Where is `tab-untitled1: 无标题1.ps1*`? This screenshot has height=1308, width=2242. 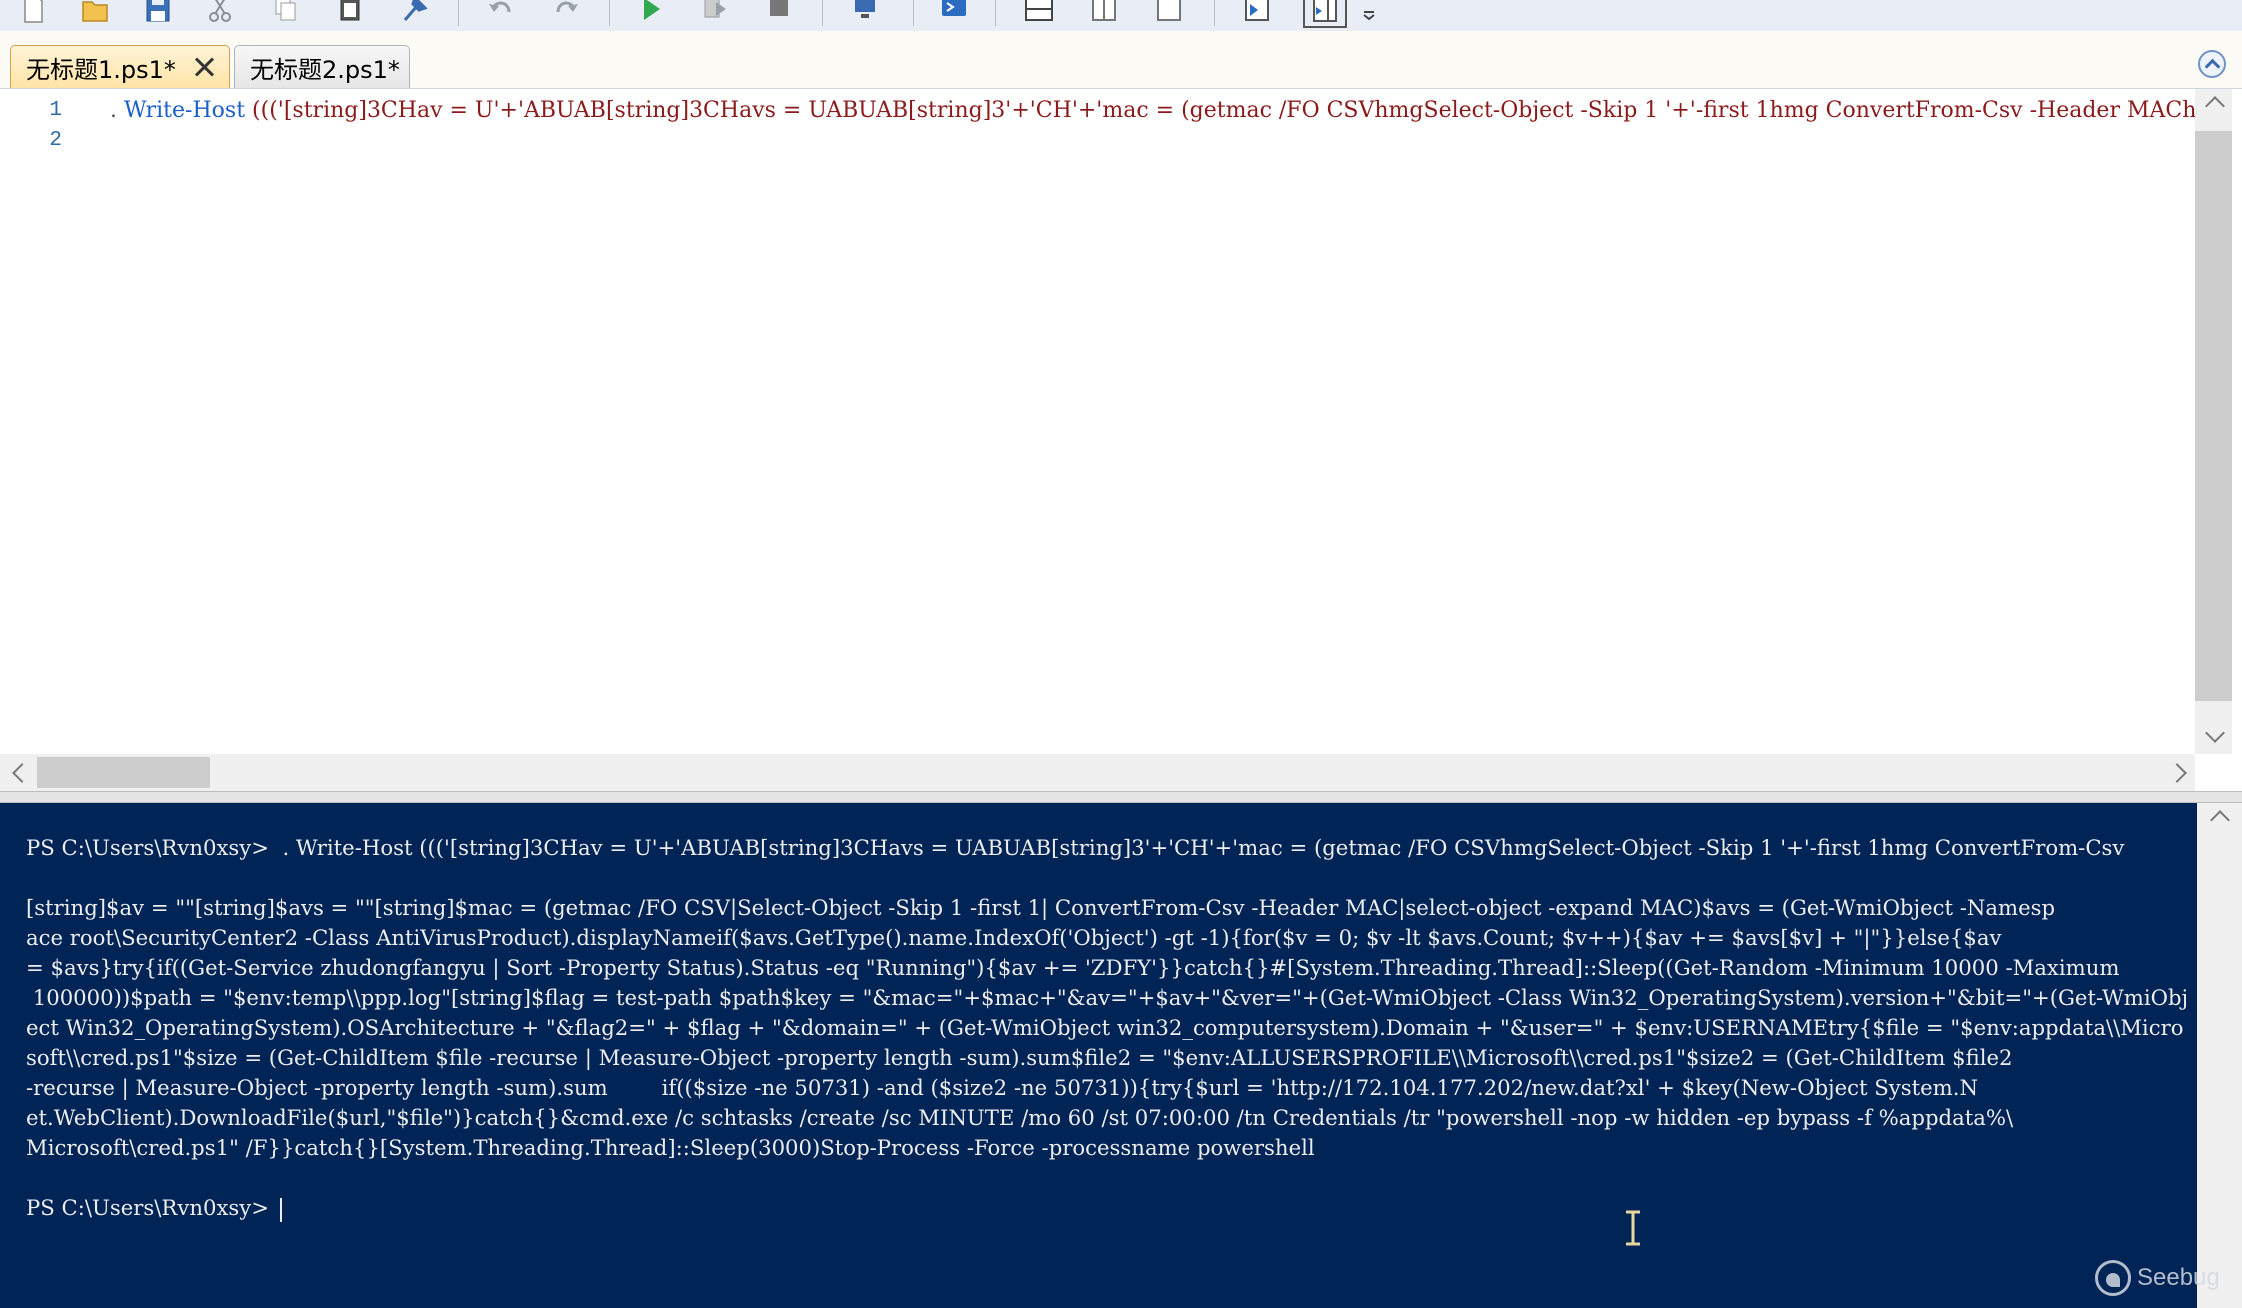
tab-untitled1: 无标题1.ps1* is located at coordinates (120, 66).